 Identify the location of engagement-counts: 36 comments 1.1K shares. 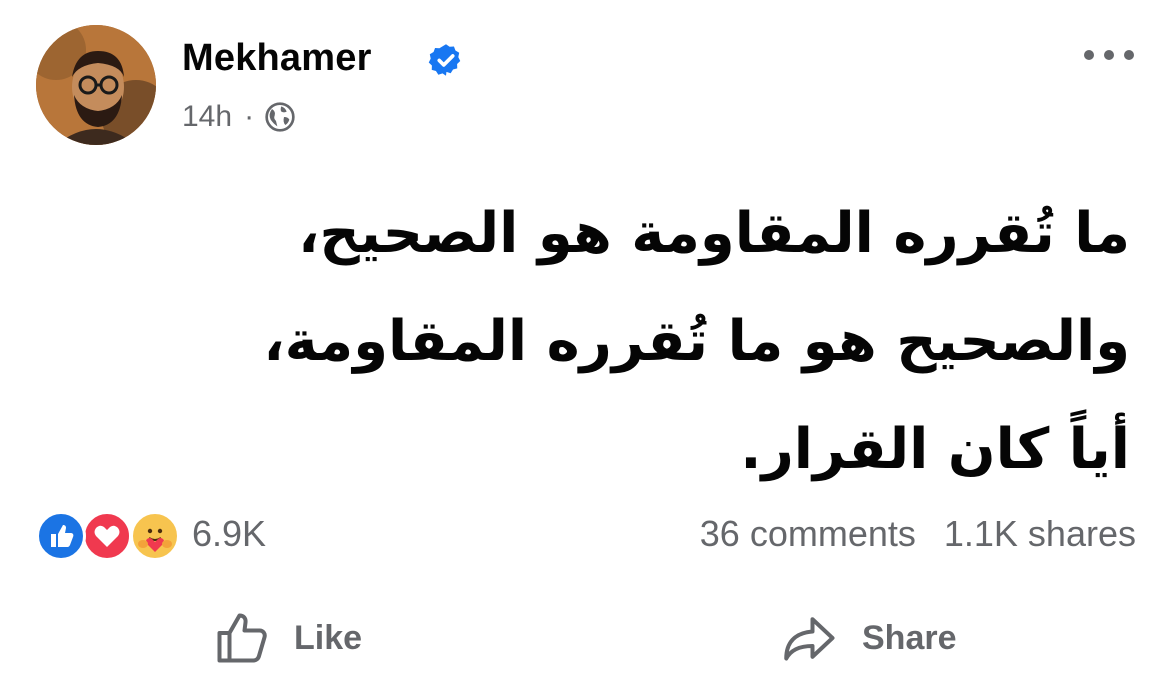
(918, 534).